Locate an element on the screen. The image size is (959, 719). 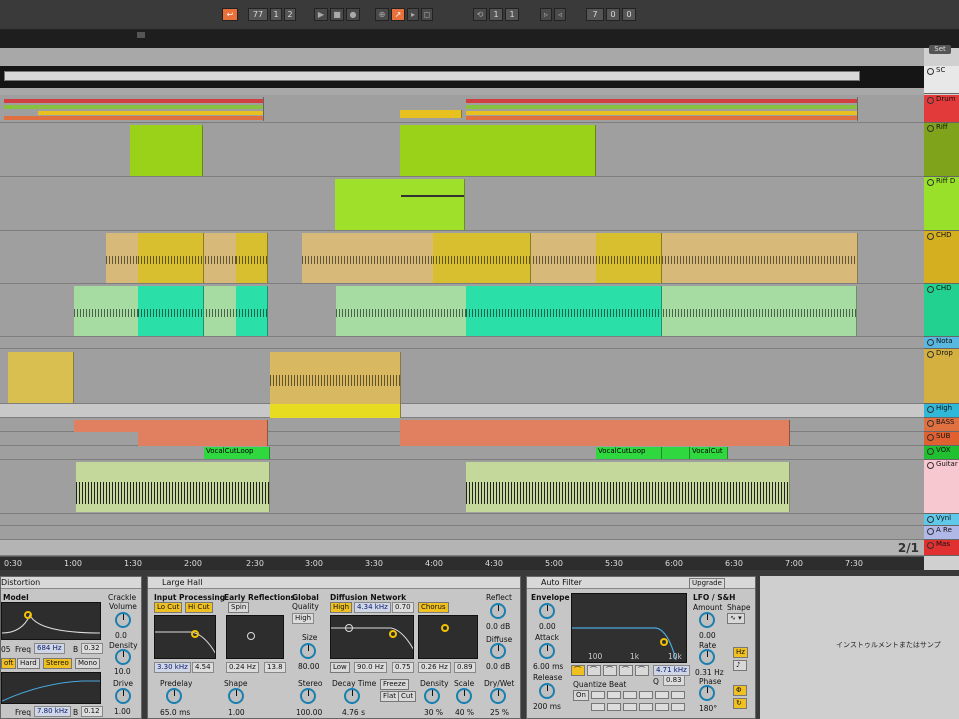
curve-handle is located at coordinates (28, 615).